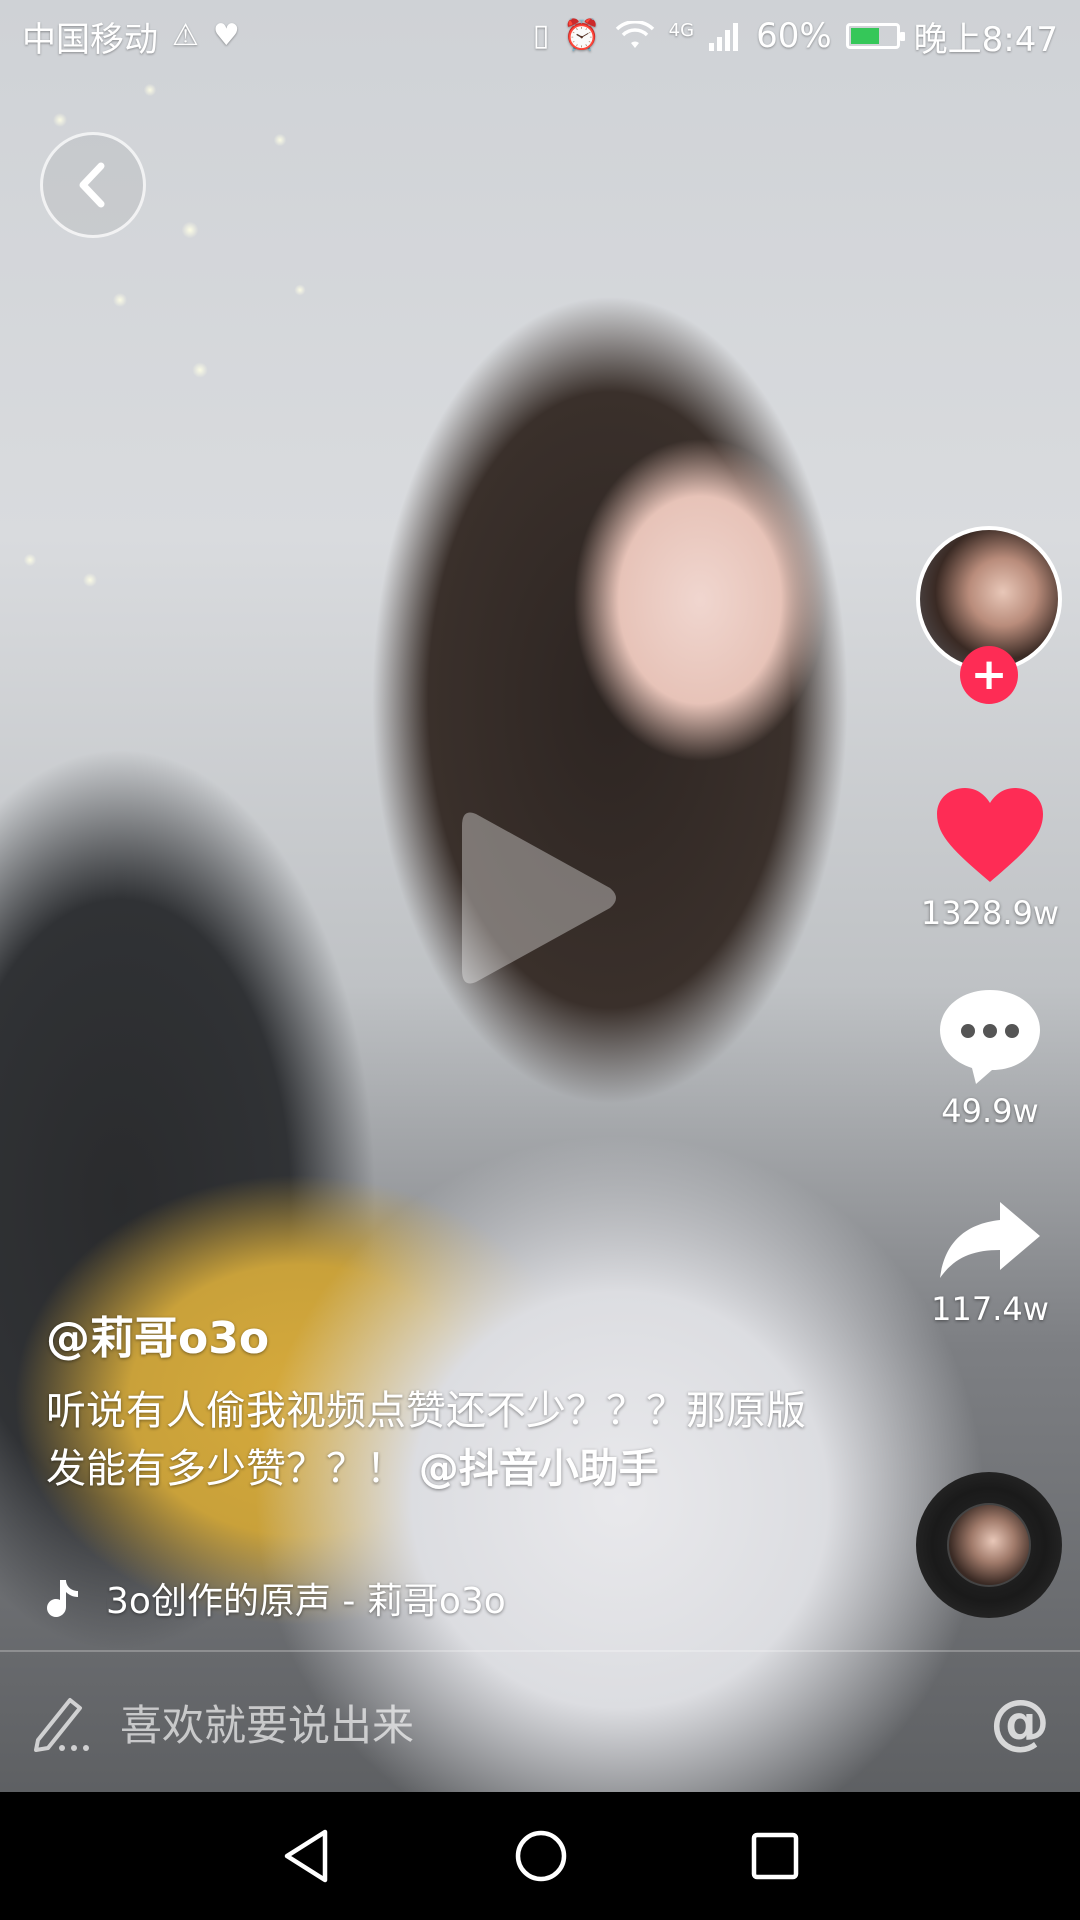 The width and height of the screenshot is (1080, 1920). I want to click on comment-button: 49.9w, so click(990, 1058).